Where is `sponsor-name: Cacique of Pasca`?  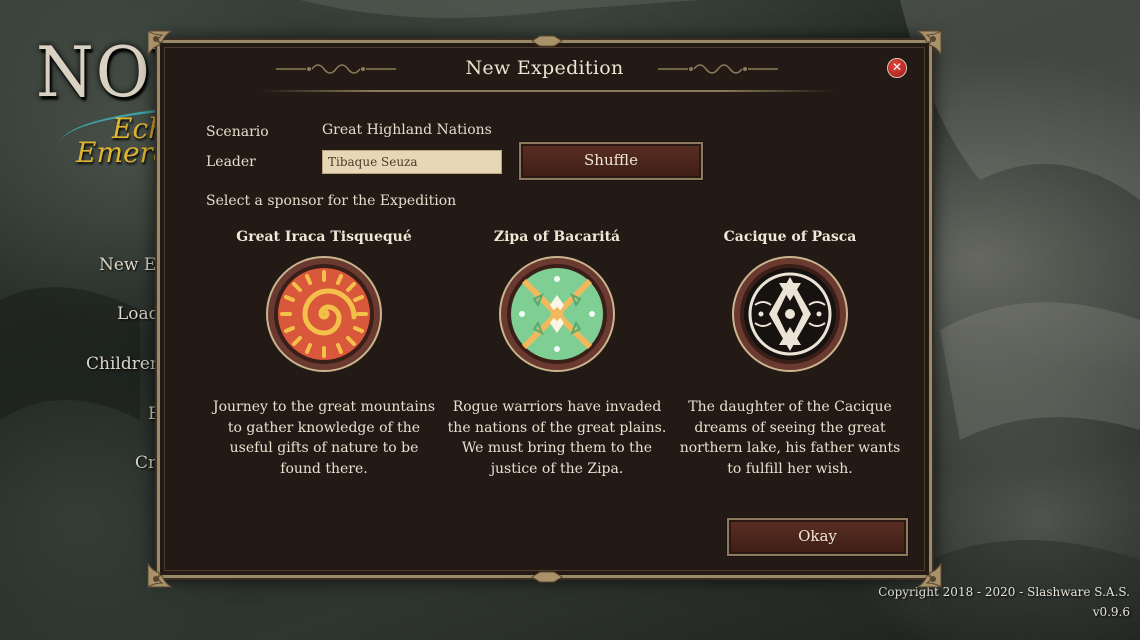 sponsor-name: Cacique of Pasca is located at coordinates (790, 237).